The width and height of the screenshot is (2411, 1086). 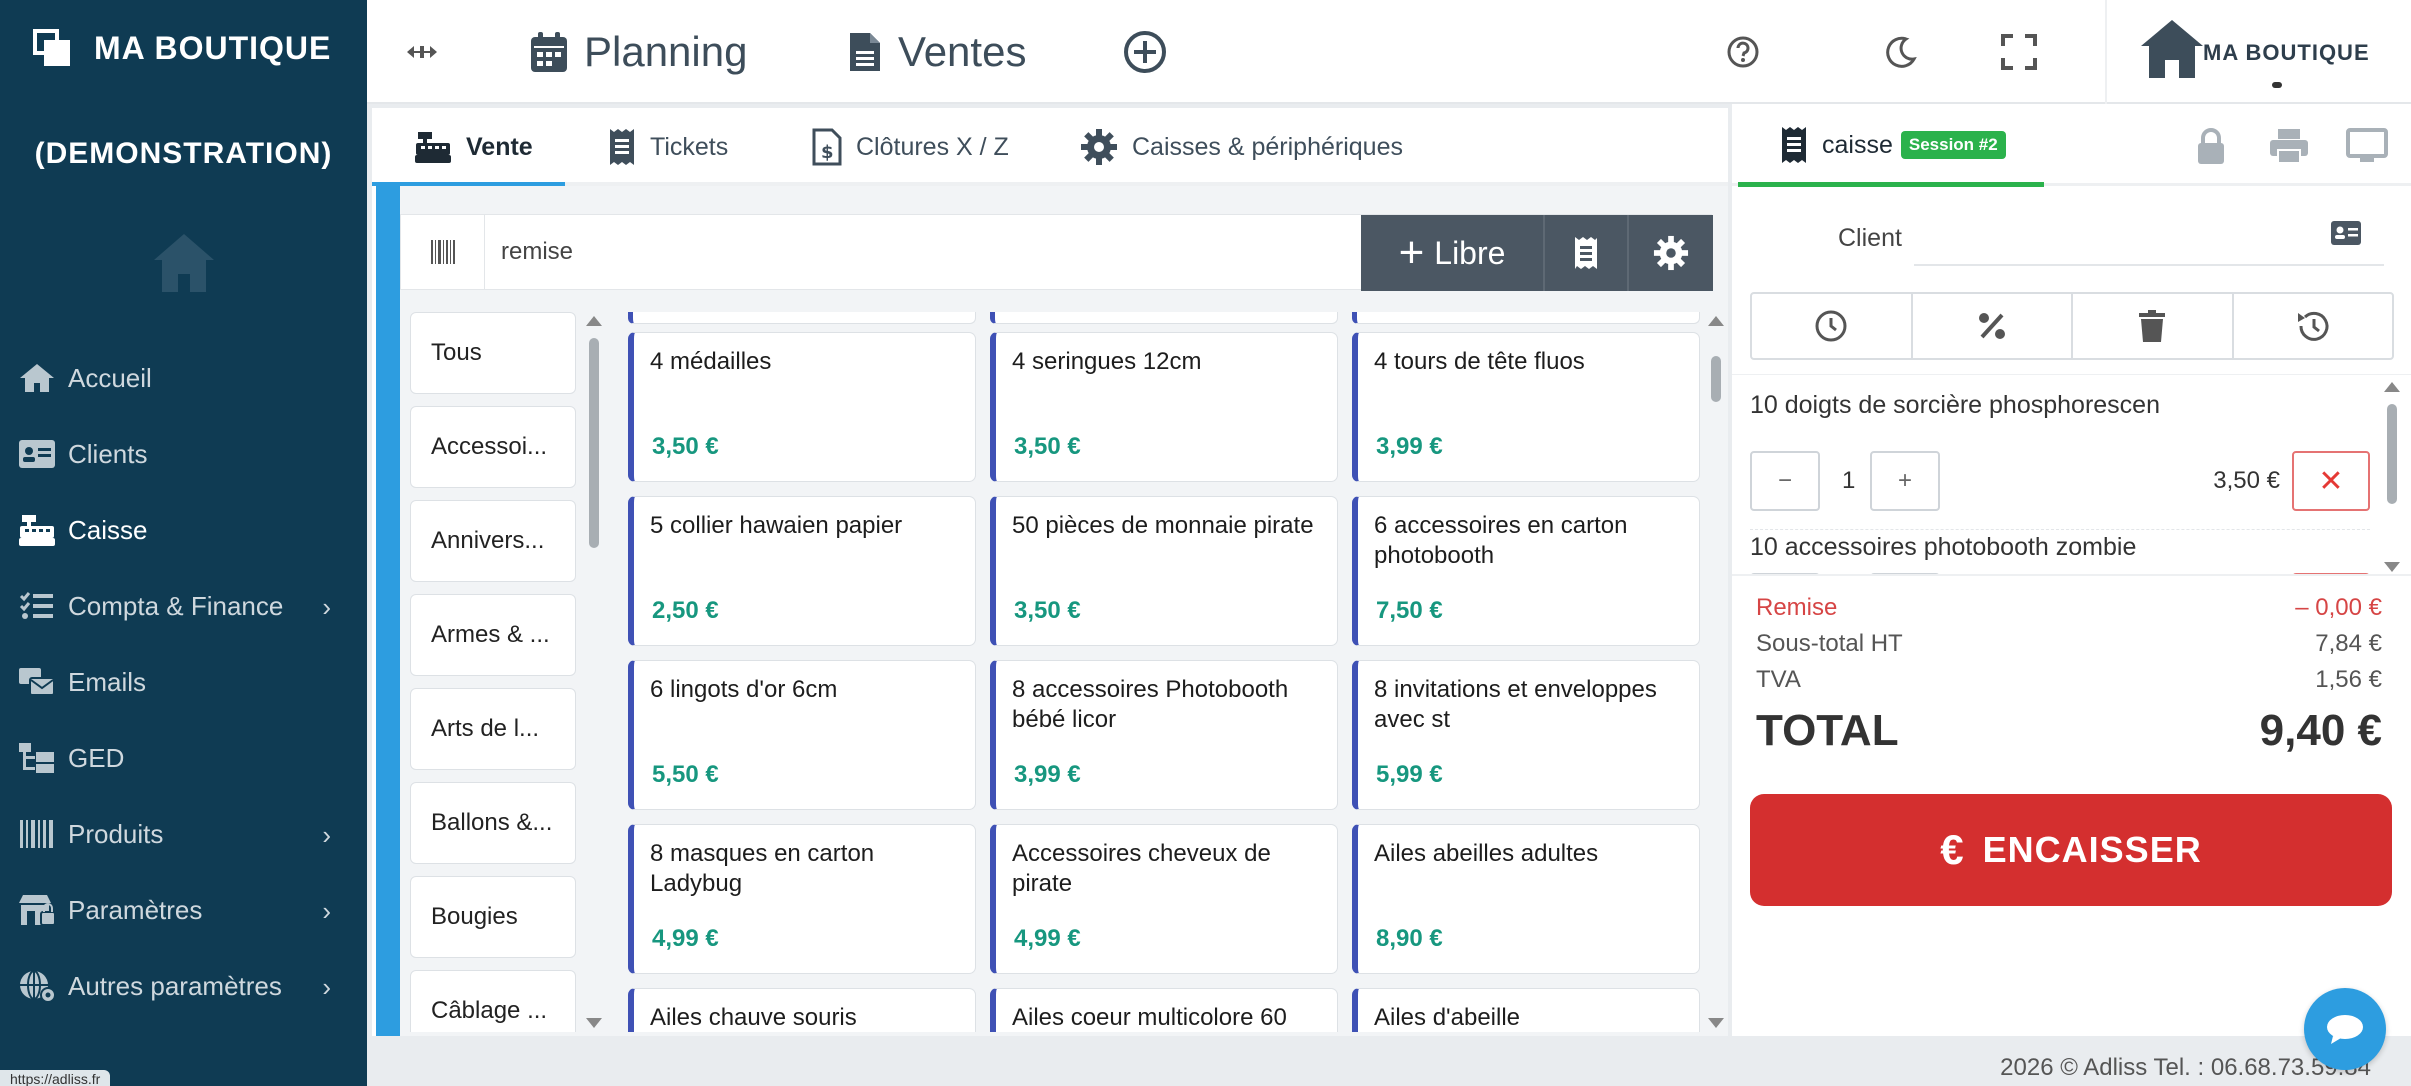 What do you see at coordinates (2149, 240) in the screenshot?
I see `client-field` at bounding box center [2149, 240].